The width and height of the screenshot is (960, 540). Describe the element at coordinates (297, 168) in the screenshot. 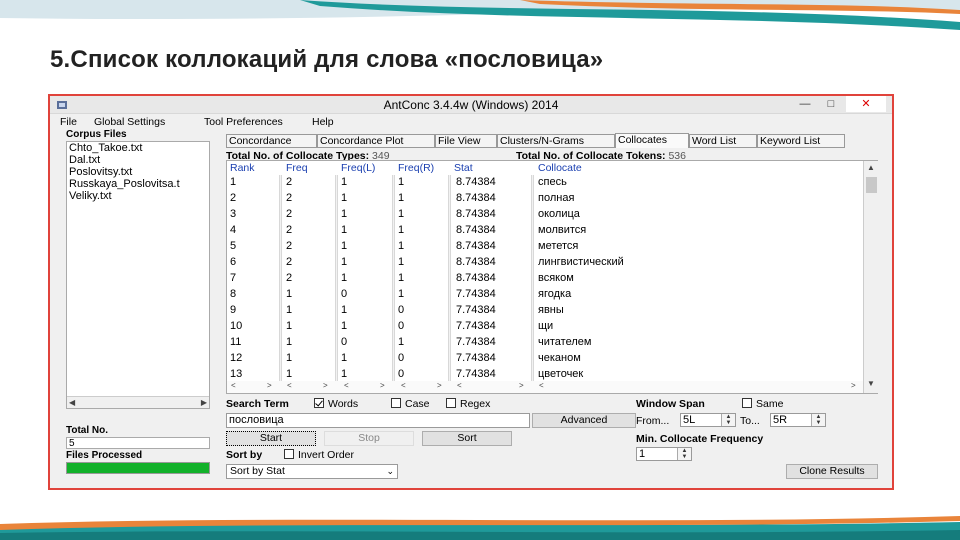

I see `column-header-freq: Freq` at that location.